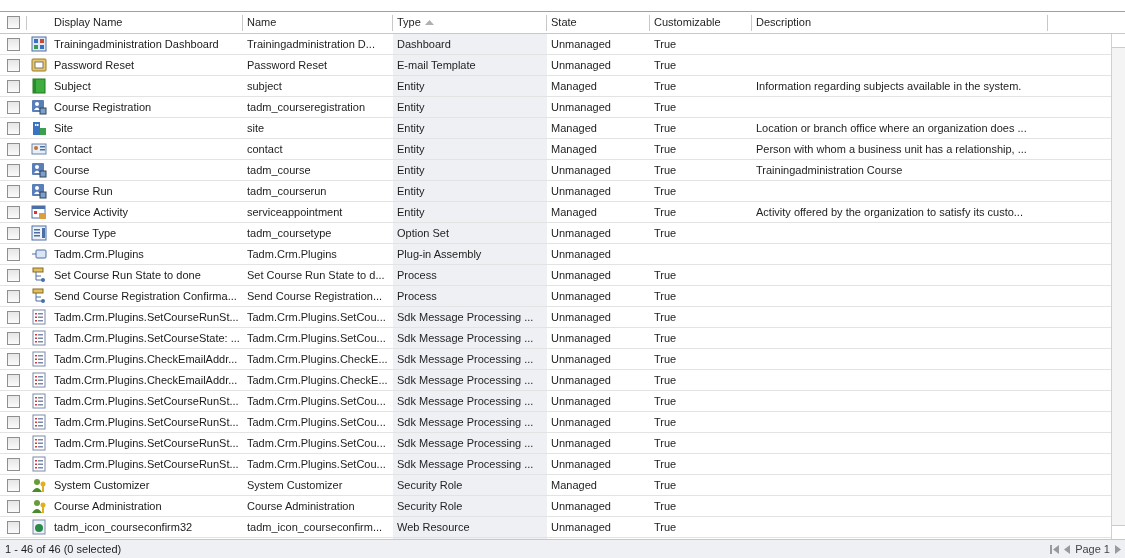 This screenshot has height=558, width=1125. What do you see at coordinates (701, 22) in the screenshot?
I see `column-header: Customizable` at bounding box center [701, 22].